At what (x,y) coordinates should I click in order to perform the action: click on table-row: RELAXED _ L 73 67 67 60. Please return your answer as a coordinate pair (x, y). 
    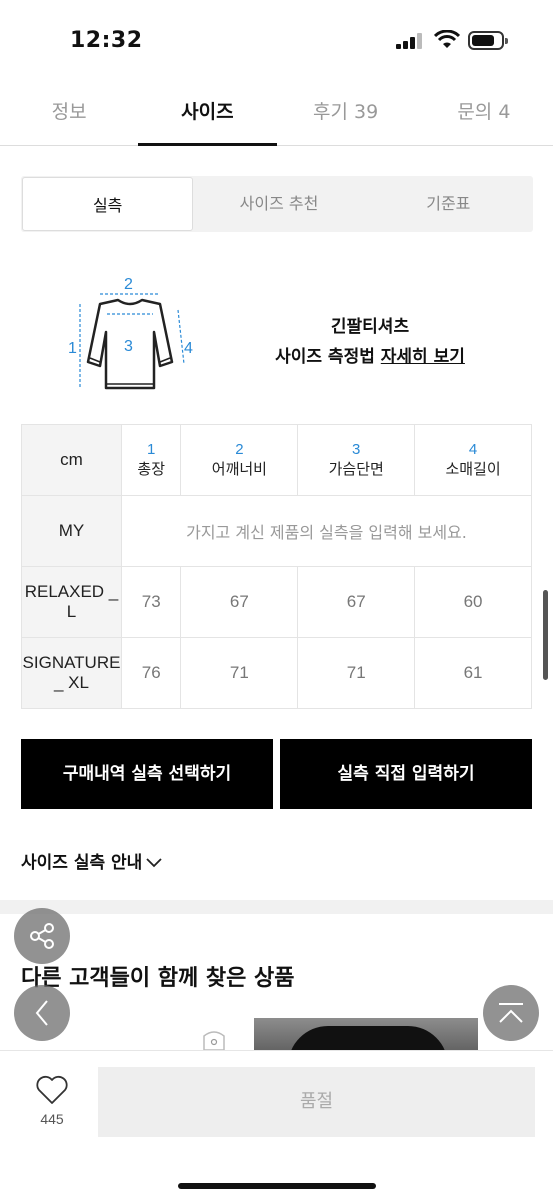
    Looking at the image, I should click on (276, 602).